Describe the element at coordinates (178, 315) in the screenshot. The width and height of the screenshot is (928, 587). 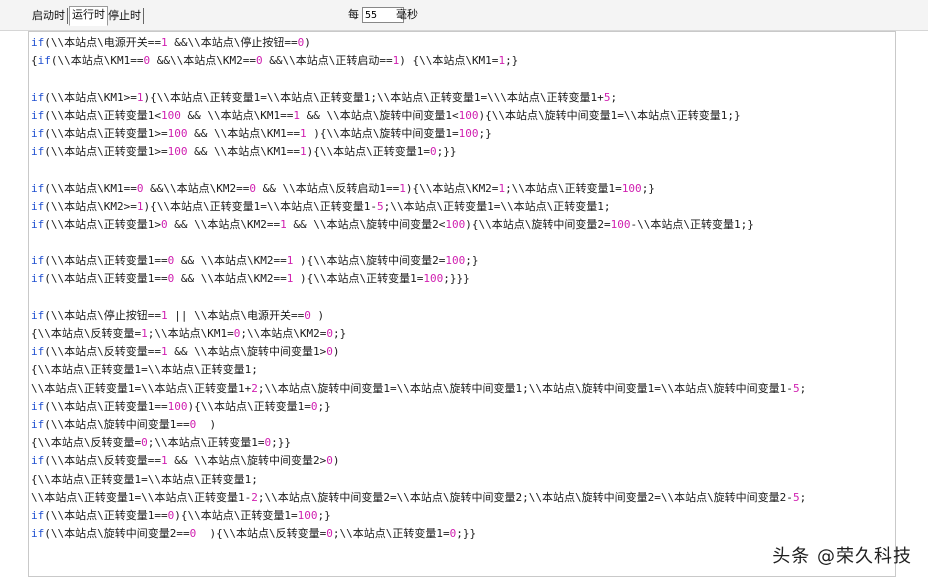
I see `code-line: if(\\本站点\停止按钮==1 || \\本站点\电源开关==0 )` at that location.